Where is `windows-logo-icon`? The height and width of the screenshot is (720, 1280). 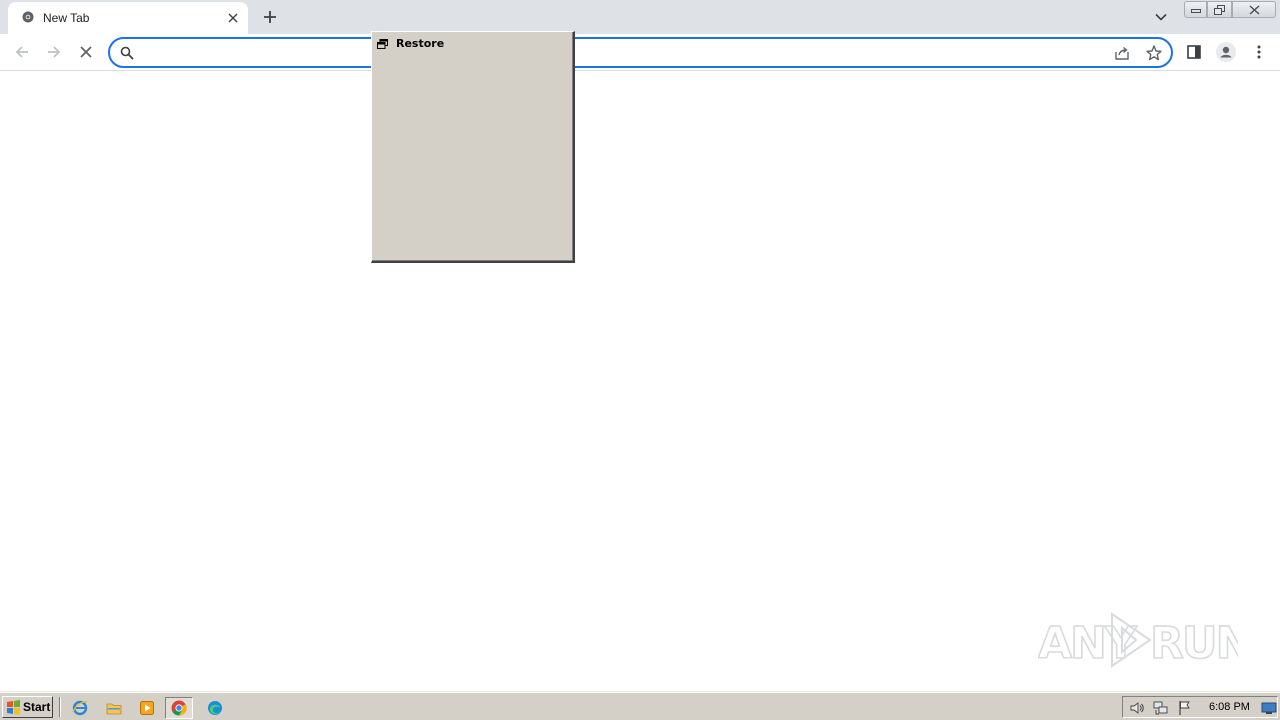 windows-logo-icon is located at coordinates (13, 707).